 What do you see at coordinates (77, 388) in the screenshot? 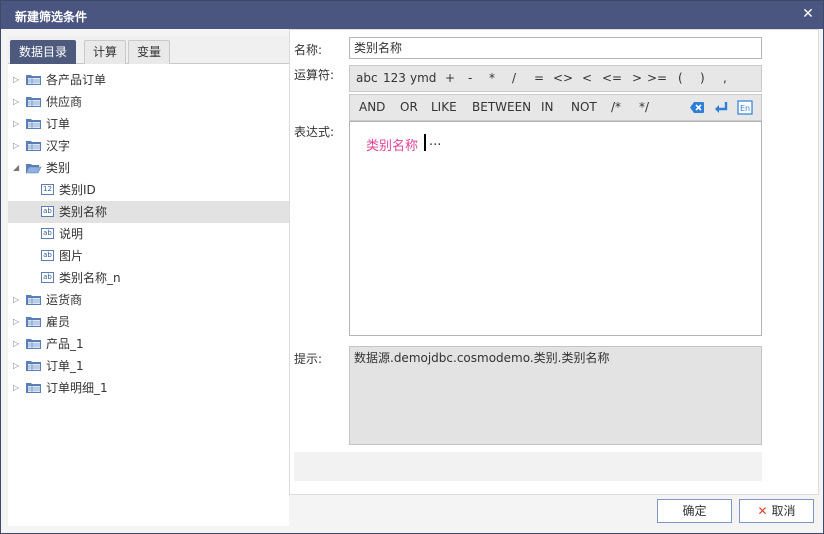
I see `tree-label: 订单明细_1` at bounding box center [77, 388].